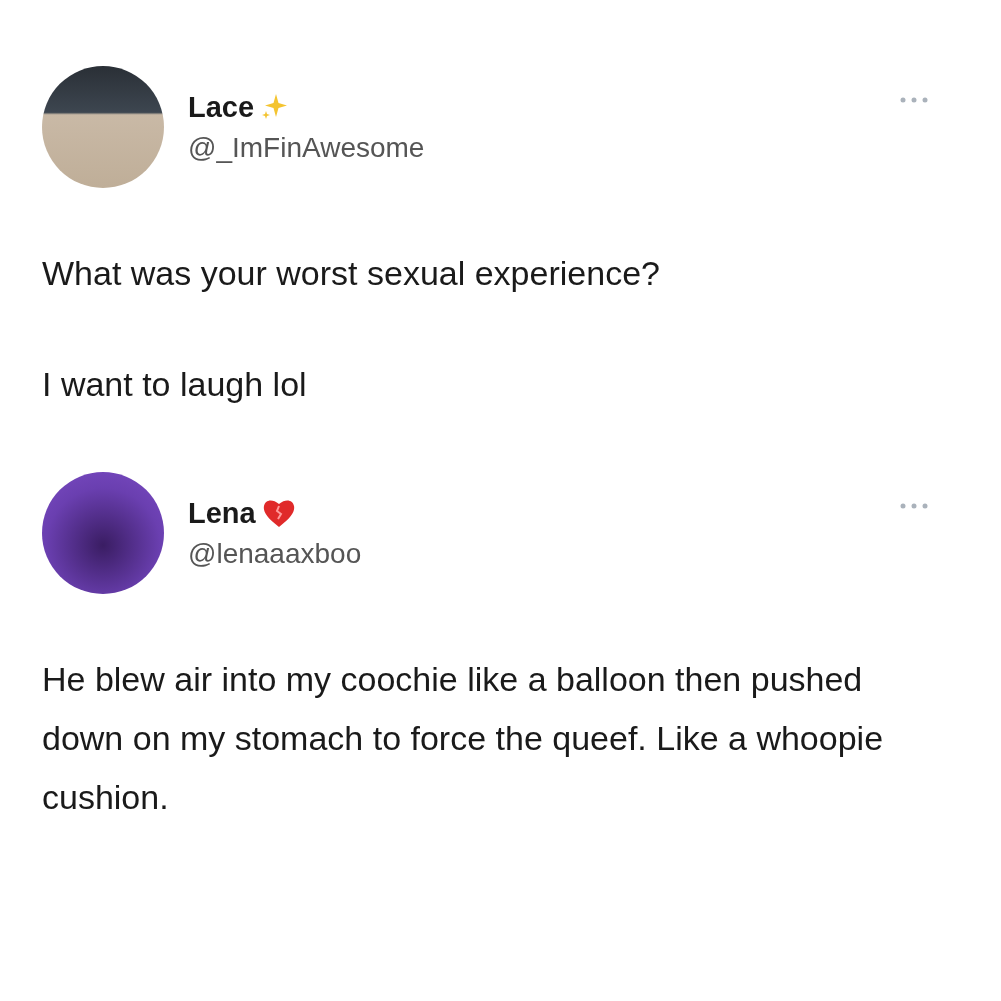 This screenshot has height=1001, width=1001. What do you see at coordinates (463, 738) in the screenshot?
I see `tweet-text: He blew air into my coochie like a balloon then pushed down on my stomach to force the queef. Like a whoopie cushion.` at bounding box center [463, 738].